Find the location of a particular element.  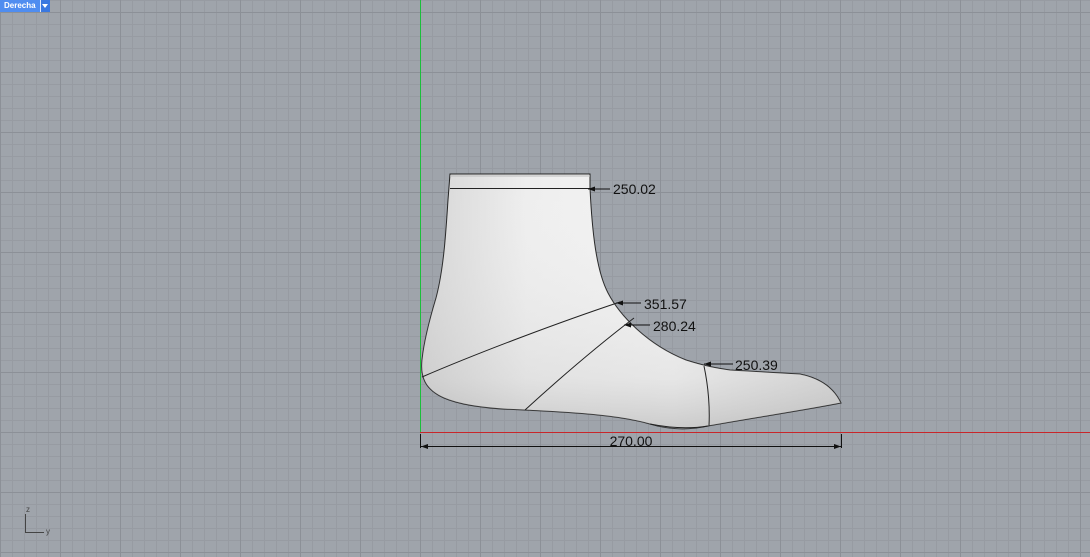

instep-girth-value: 351.57 is located at coordinates (665, 304).